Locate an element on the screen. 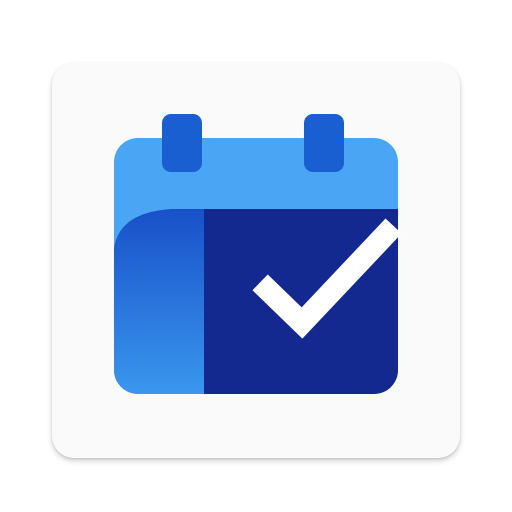 This screenshot has width=512, height=512. calendar-ring-left is located at coordinates (182, 143).